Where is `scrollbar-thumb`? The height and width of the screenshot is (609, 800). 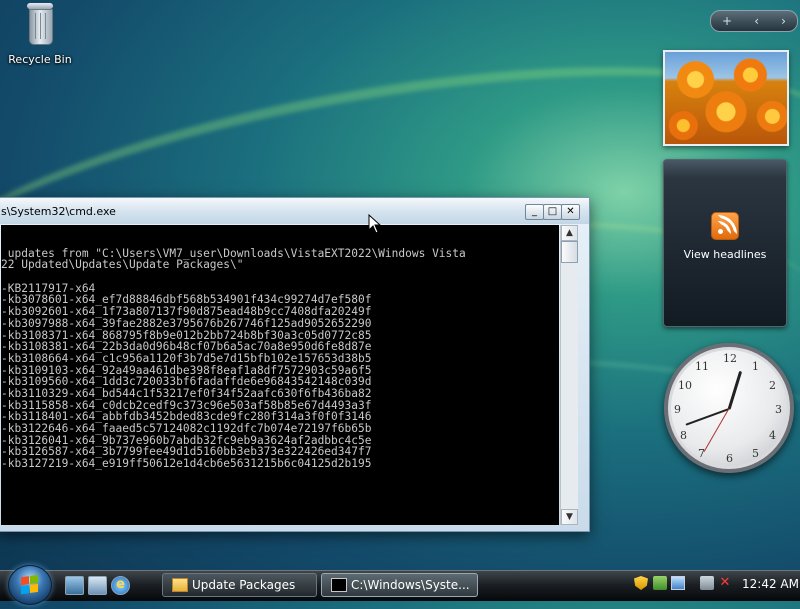 scrollbar-thumb is located at coordinates (569, 252).